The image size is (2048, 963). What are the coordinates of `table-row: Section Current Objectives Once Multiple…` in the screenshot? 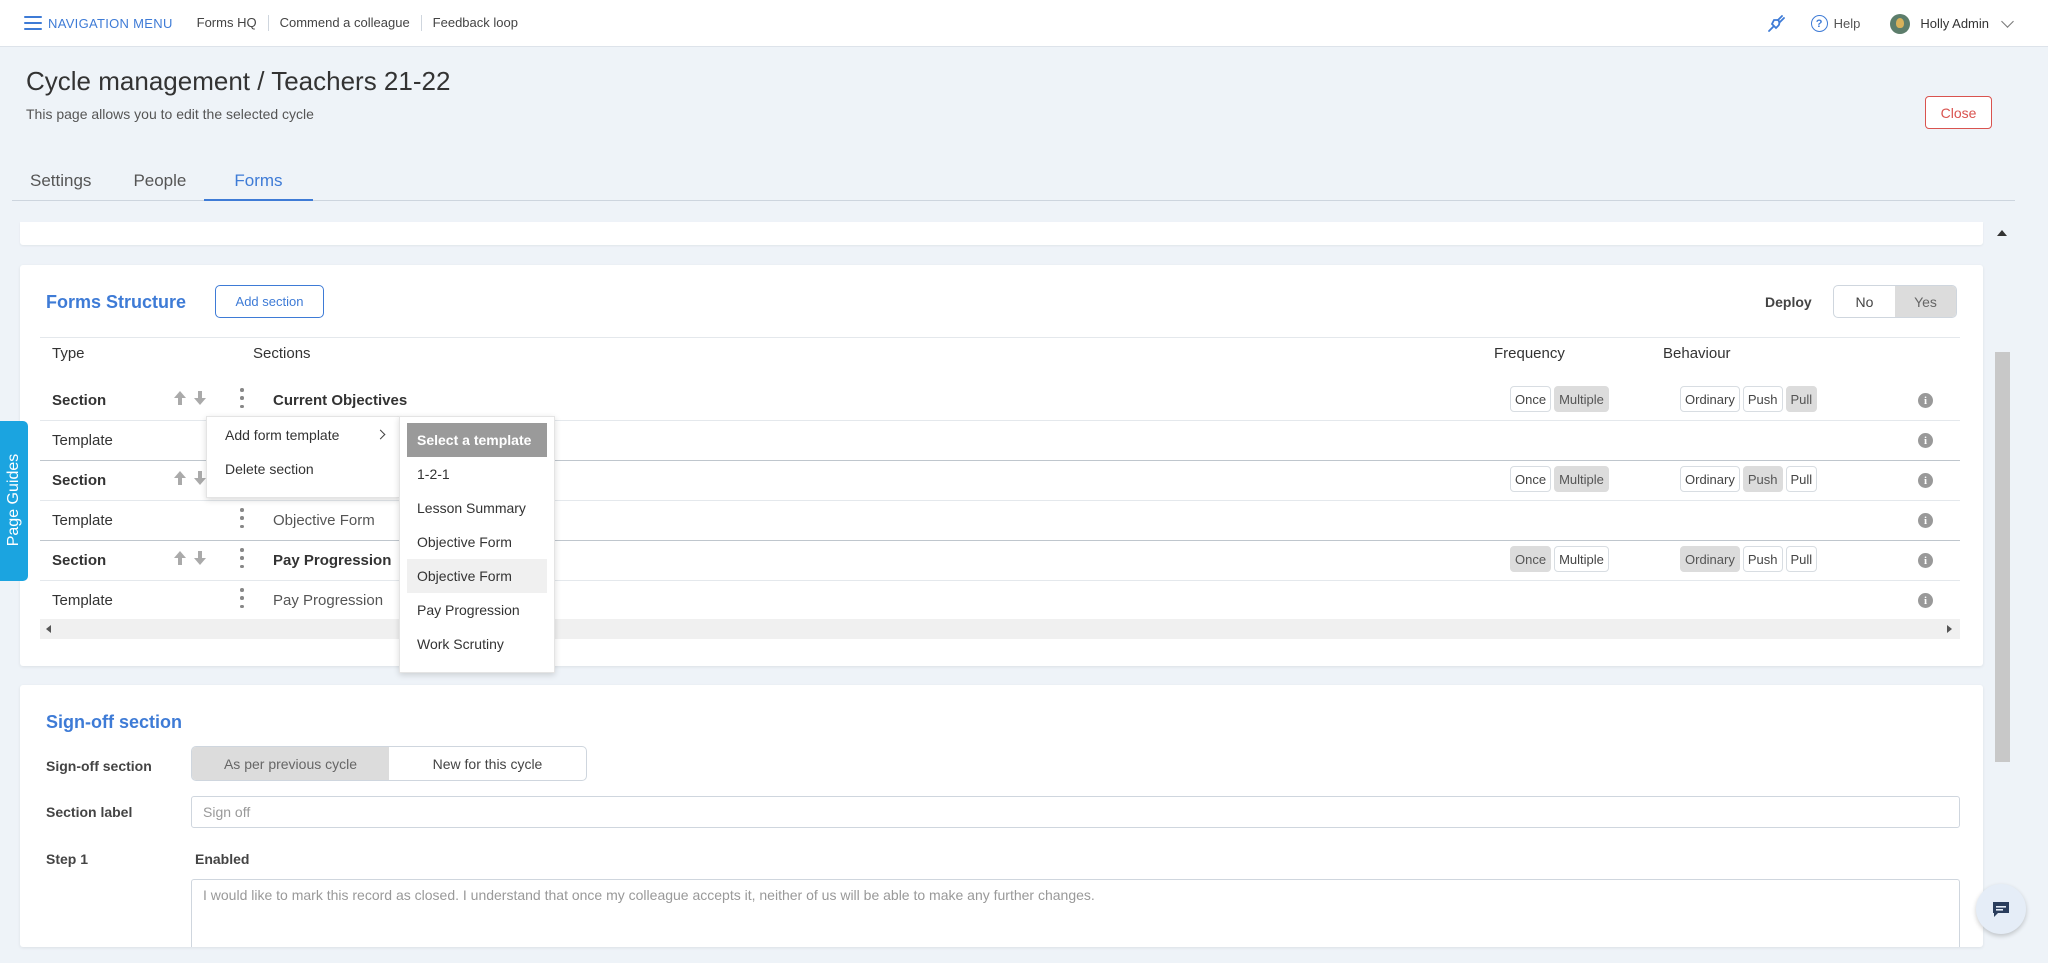 It's located at (1000, 400).